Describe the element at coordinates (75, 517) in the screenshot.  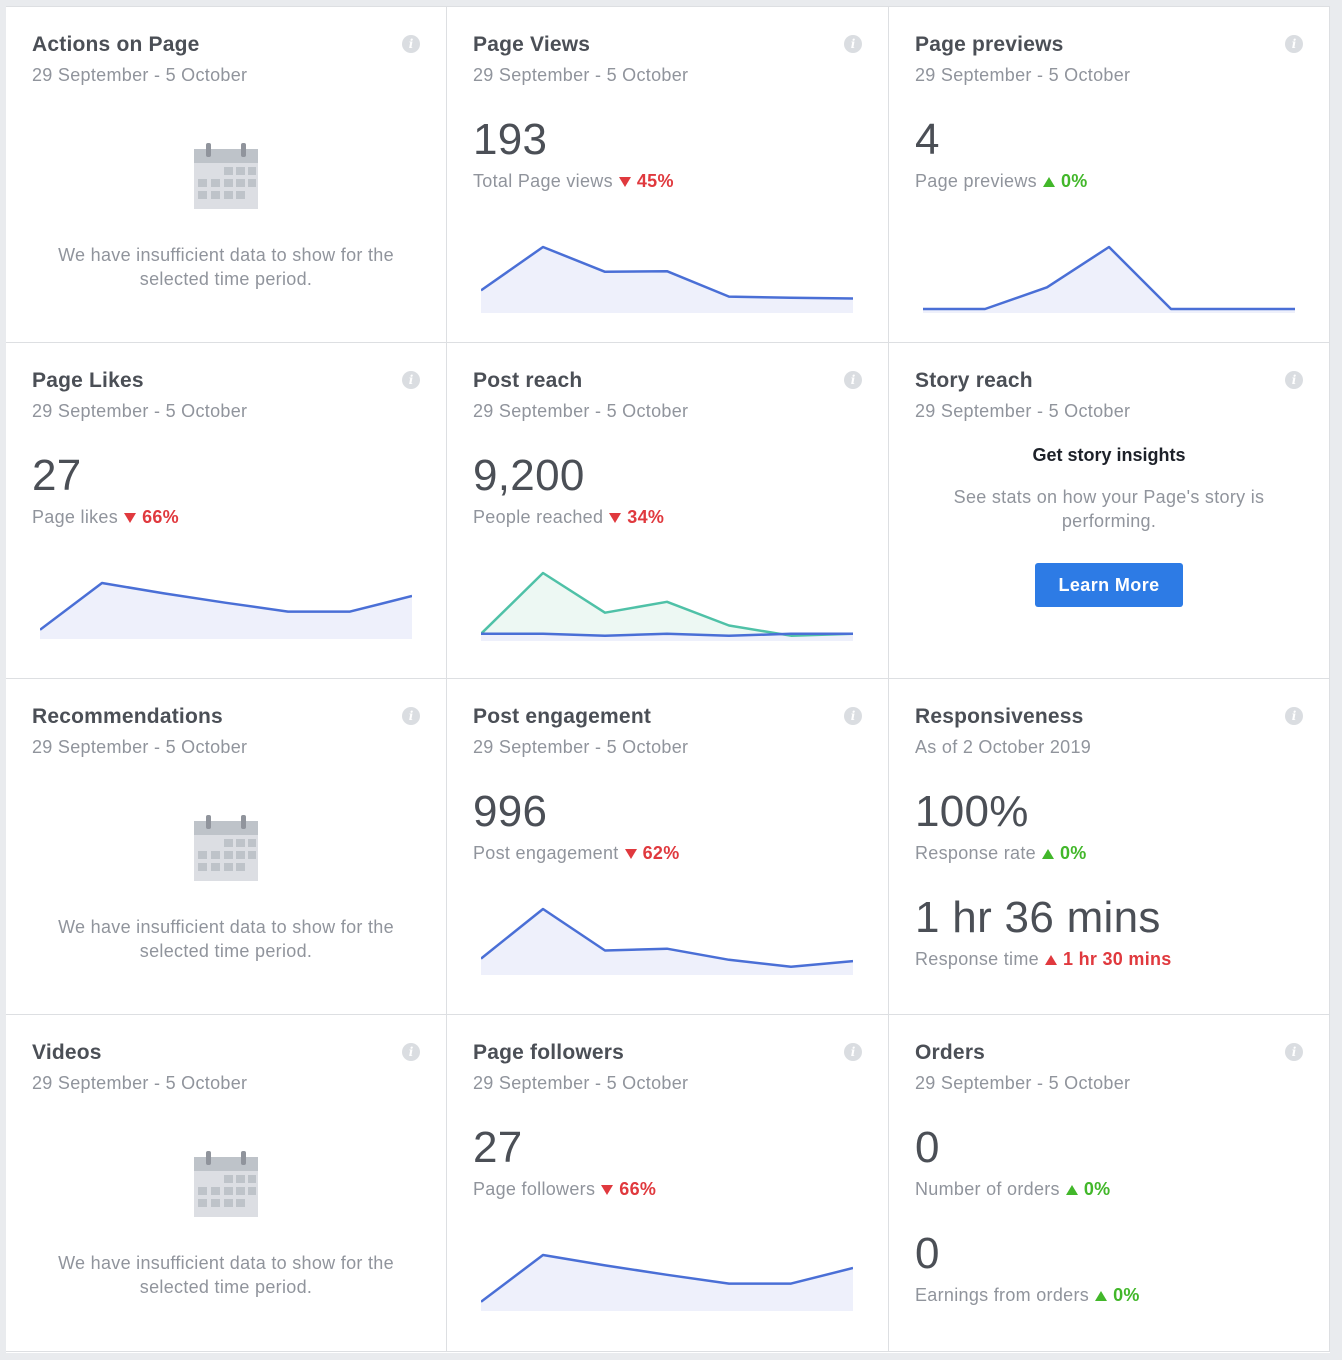
I see `metric-label: Page likes` at that location.